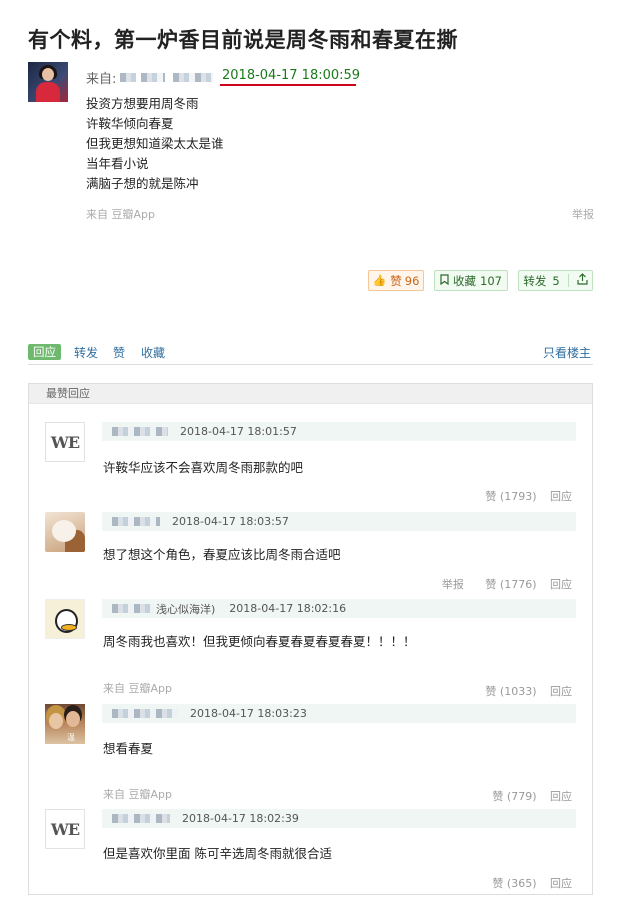 The width and height of the screenshot is (640, 898). What do you see at coordinates (44, 352) in the screenshot?
I see `tab-reply: 回应` at bounding box center [44, 352].